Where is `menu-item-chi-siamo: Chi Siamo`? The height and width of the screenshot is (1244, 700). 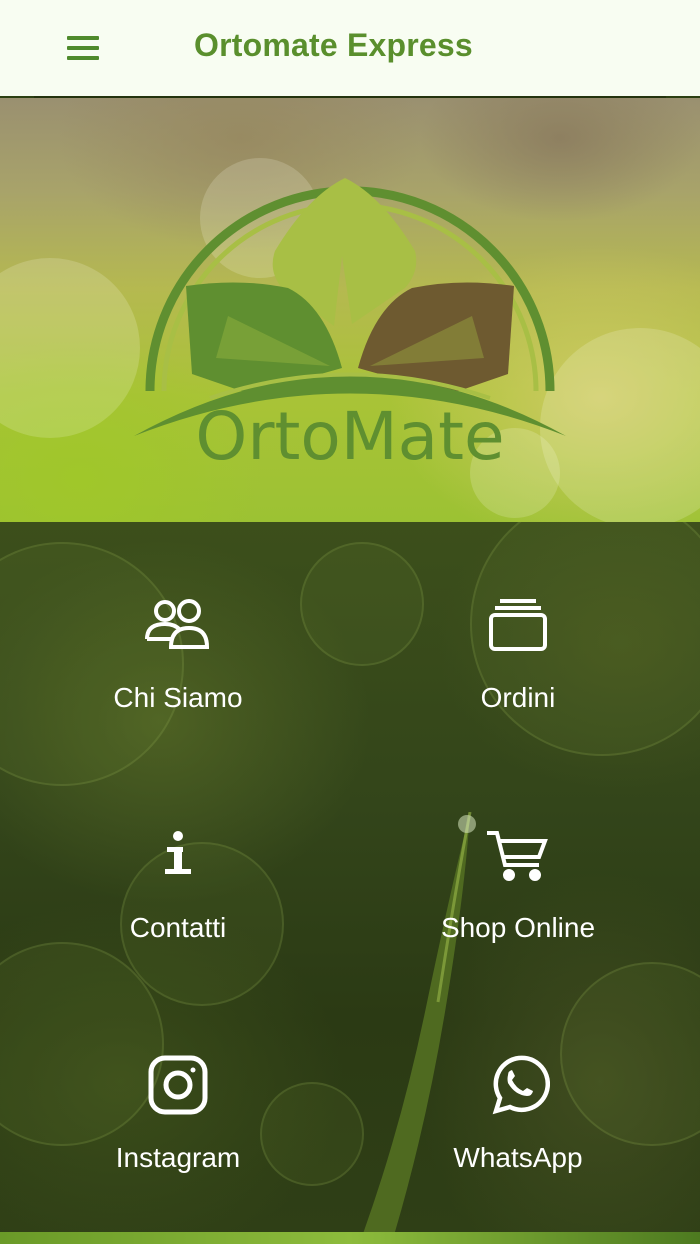 menu-item-chi-siamo: Chi Siamo is located at coordinates (178, 680).